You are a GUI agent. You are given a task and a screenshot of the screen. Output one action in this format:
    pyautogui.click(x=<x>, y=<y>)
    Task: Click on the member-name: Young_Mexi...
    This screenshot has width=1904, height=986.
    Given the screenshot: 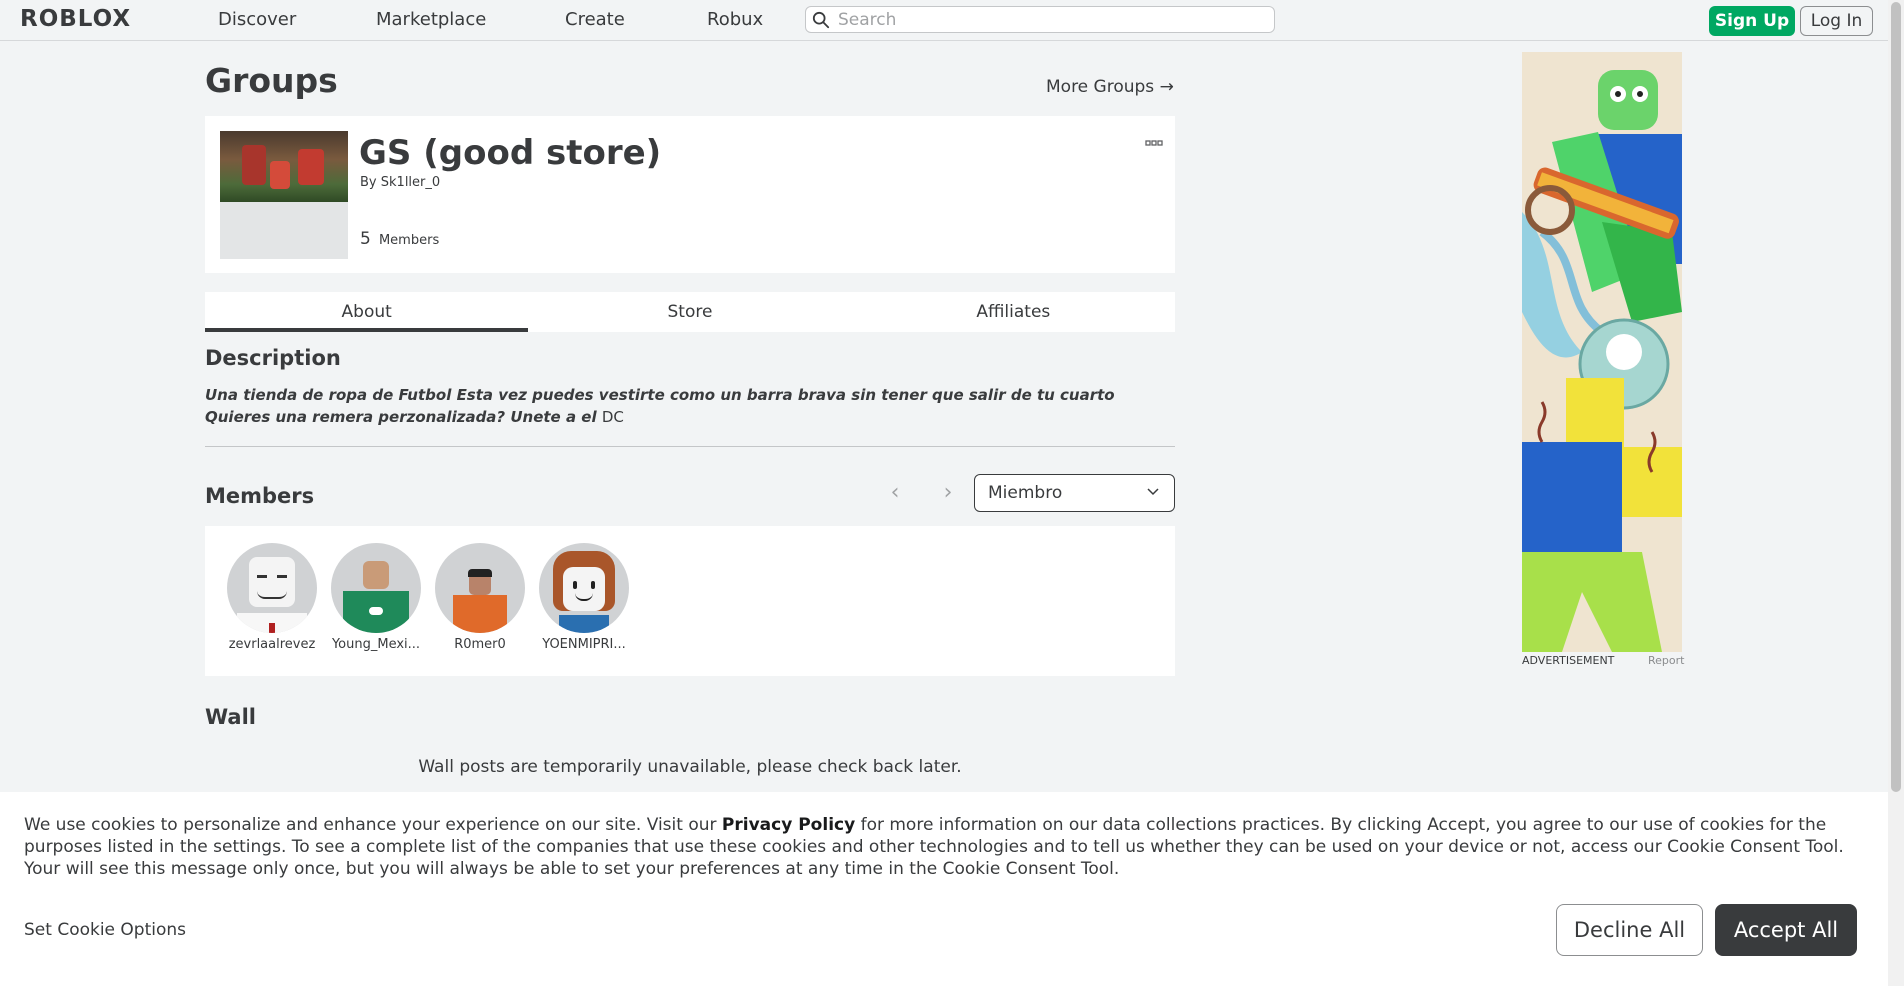 What is the action you would take?
    pyautogui.click(x=376, y=644)
    